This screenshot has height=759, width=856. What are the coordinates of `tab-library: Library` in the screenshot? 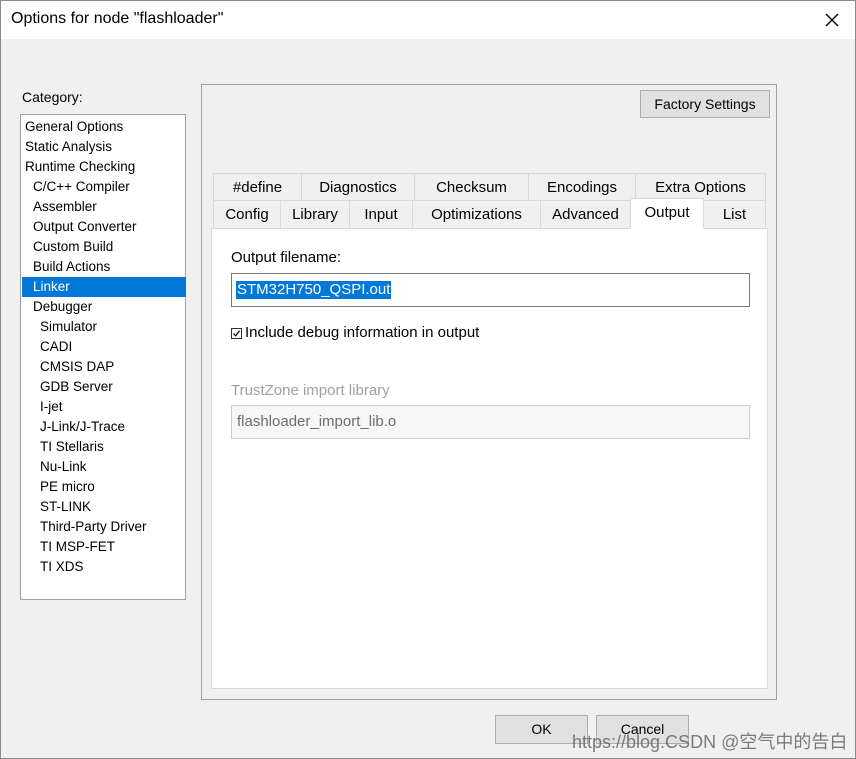 It's located at (315, 214).